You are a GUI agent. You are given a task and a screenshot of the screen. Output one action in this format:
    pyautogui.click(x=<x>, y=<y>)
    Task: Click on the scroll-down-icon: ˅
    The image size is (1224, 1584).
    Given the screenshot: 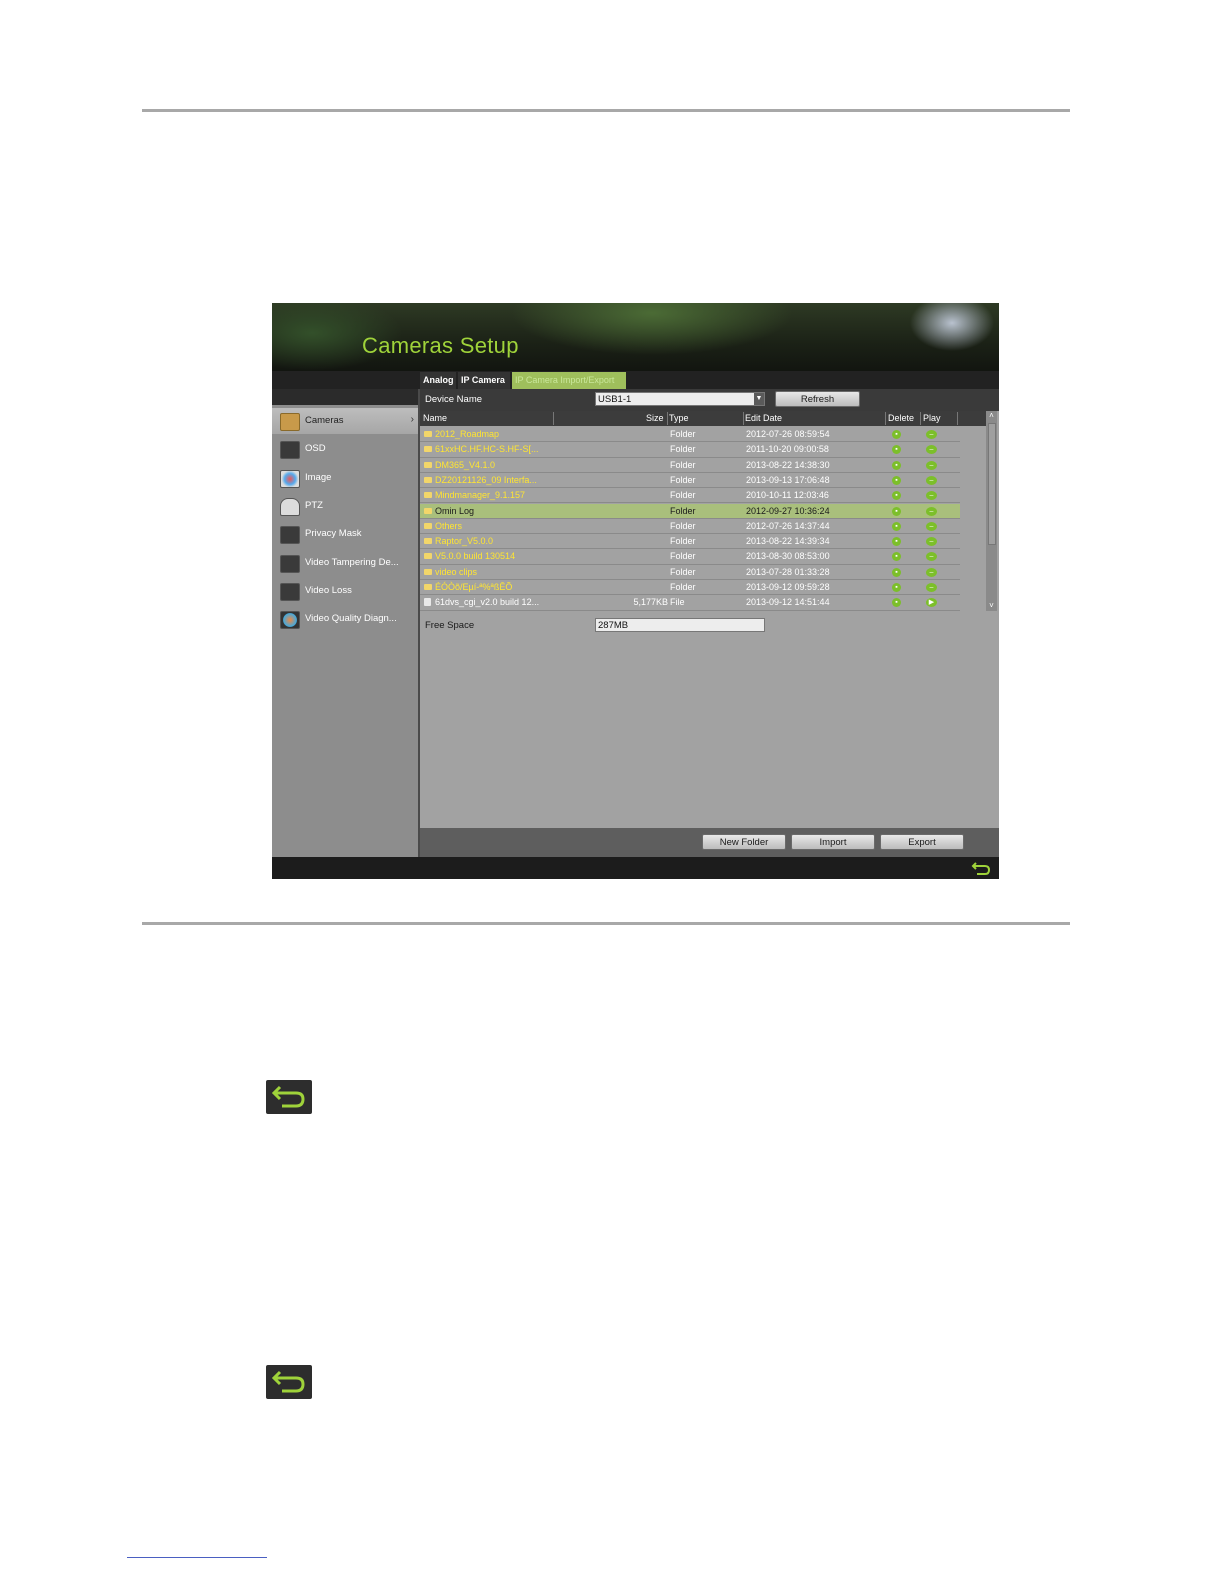 What is the action you would take?
    pyautogui.click(x=991, y=606)
    